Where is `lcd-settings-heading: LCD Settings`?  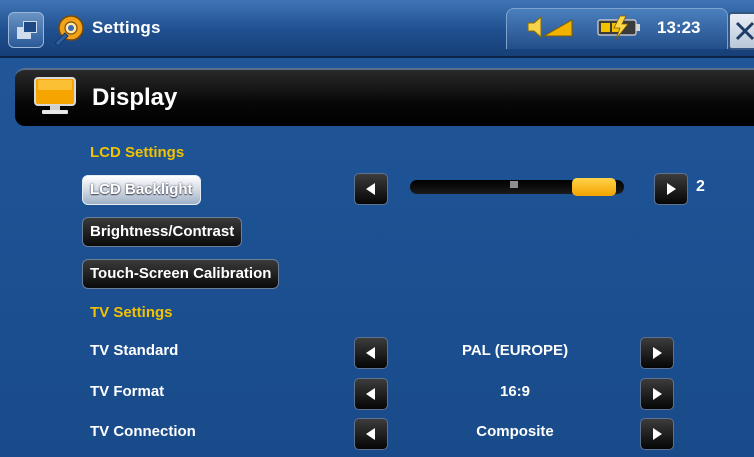
lcd-settings-heading: LCD Settings is located at coordinates (137, 152).